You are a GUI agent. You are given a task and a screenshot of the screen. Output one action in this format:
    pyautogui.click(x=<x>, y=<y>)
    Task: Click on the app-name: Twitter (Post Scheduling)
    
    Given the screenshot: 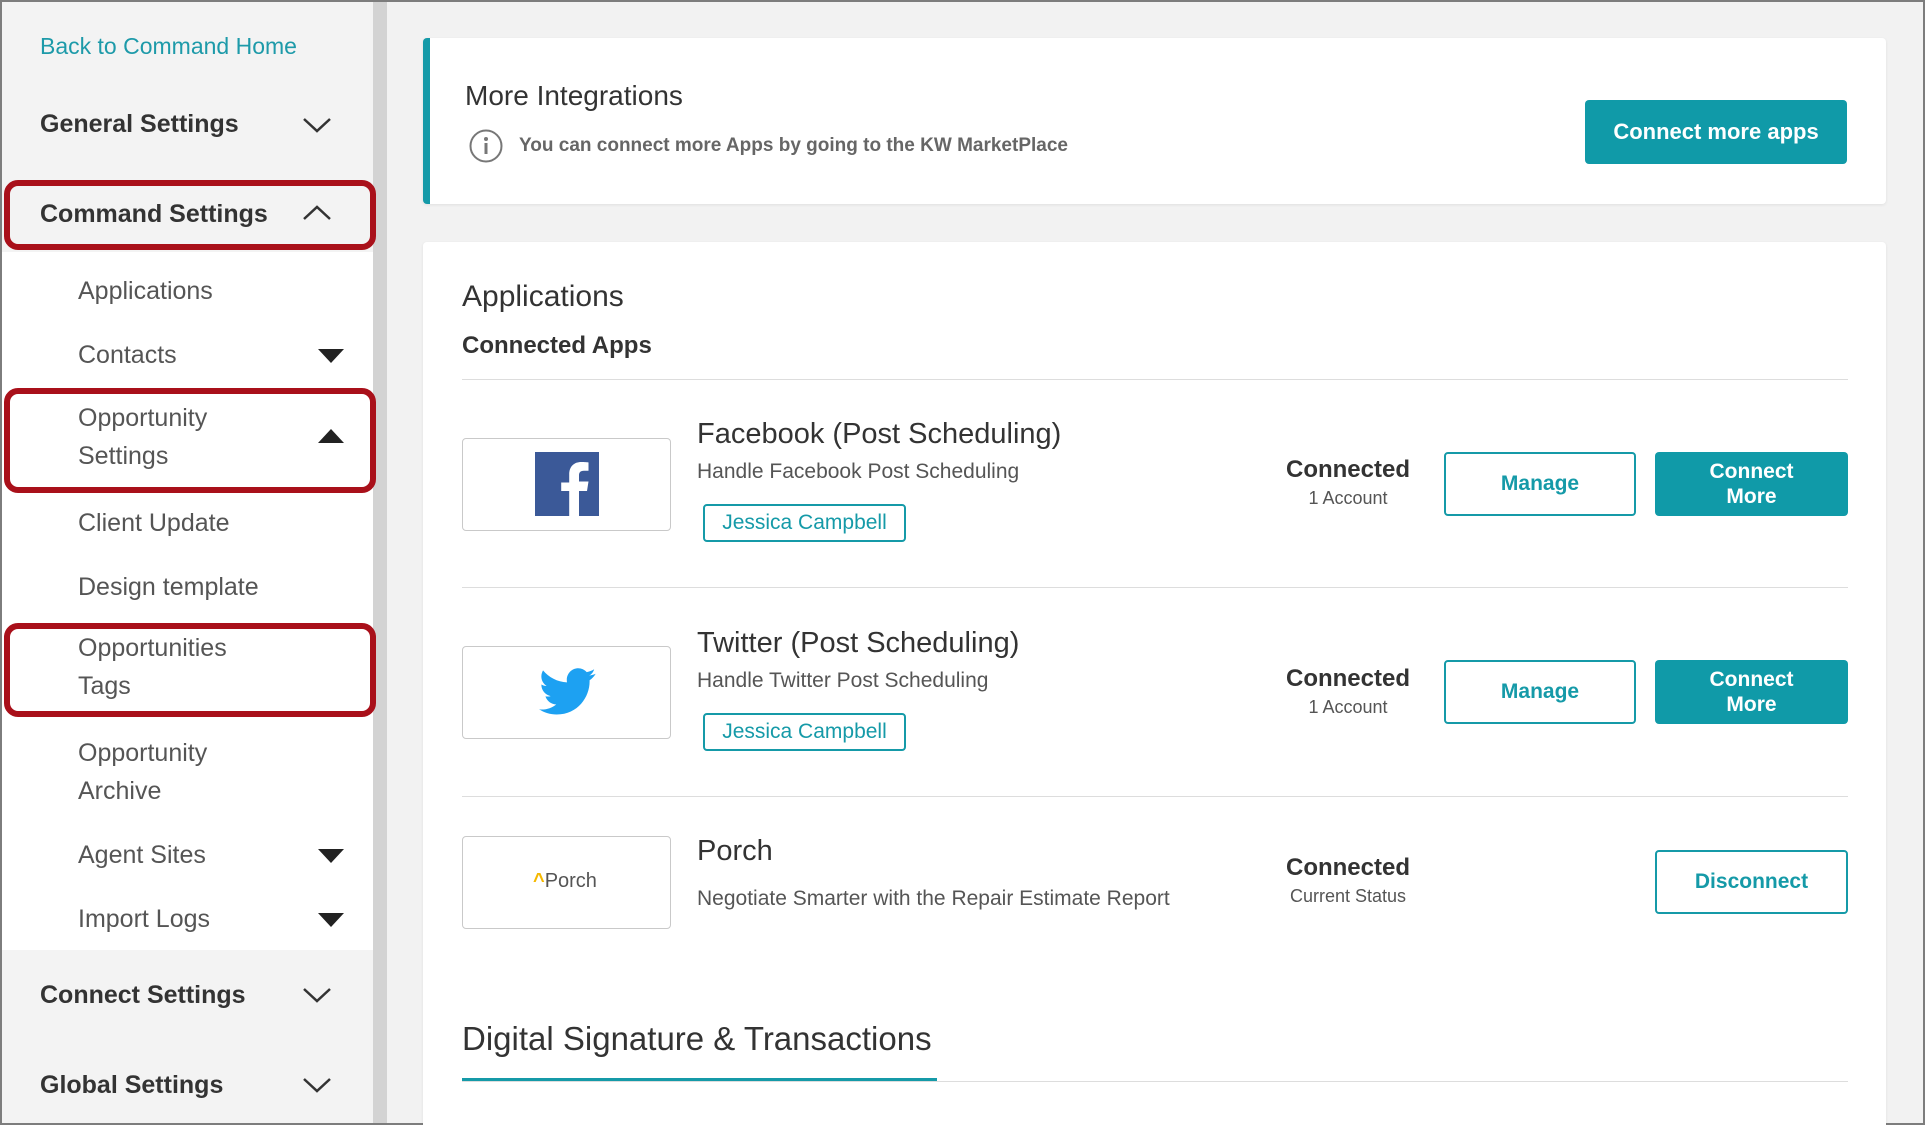 What is the action you would take?
    pyautogui.click(x=858, y=643)
    